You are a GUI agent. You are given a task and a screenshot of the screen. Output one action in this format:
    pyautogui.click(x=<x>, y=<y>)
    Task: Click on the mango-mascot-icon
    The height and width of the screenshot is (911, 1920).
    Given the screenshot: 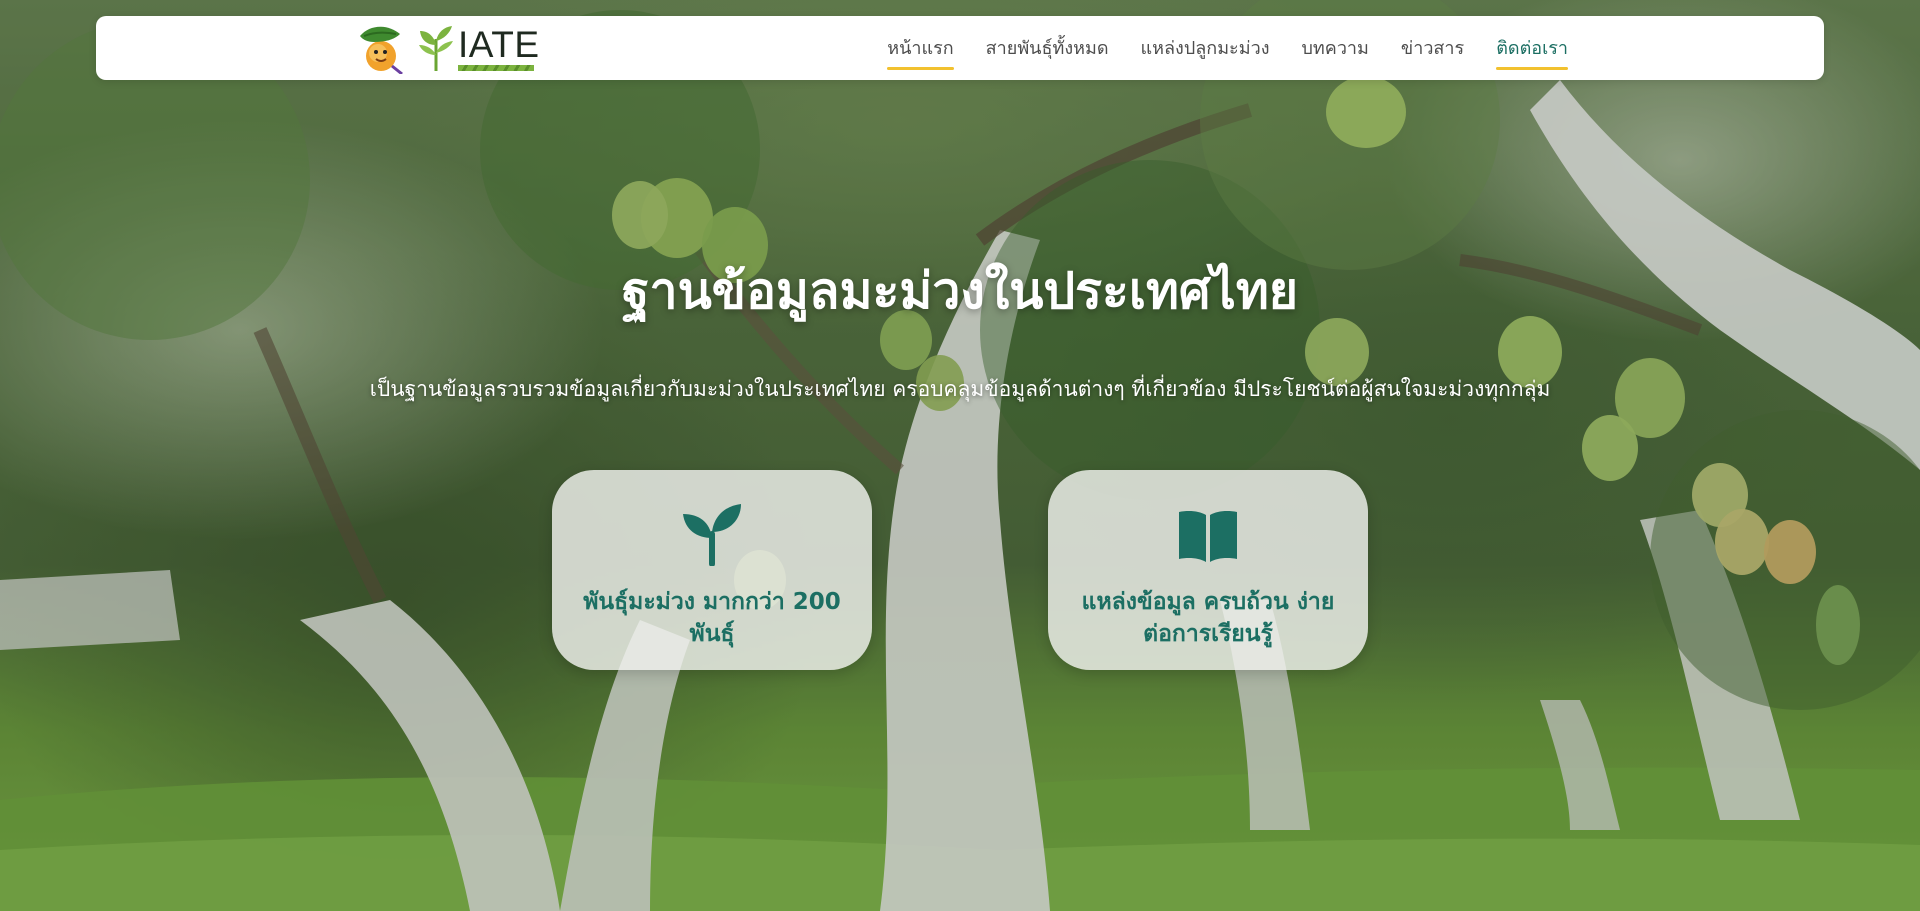 What is the action you would take?
    pyautogui.click(x=381, y=50)
    